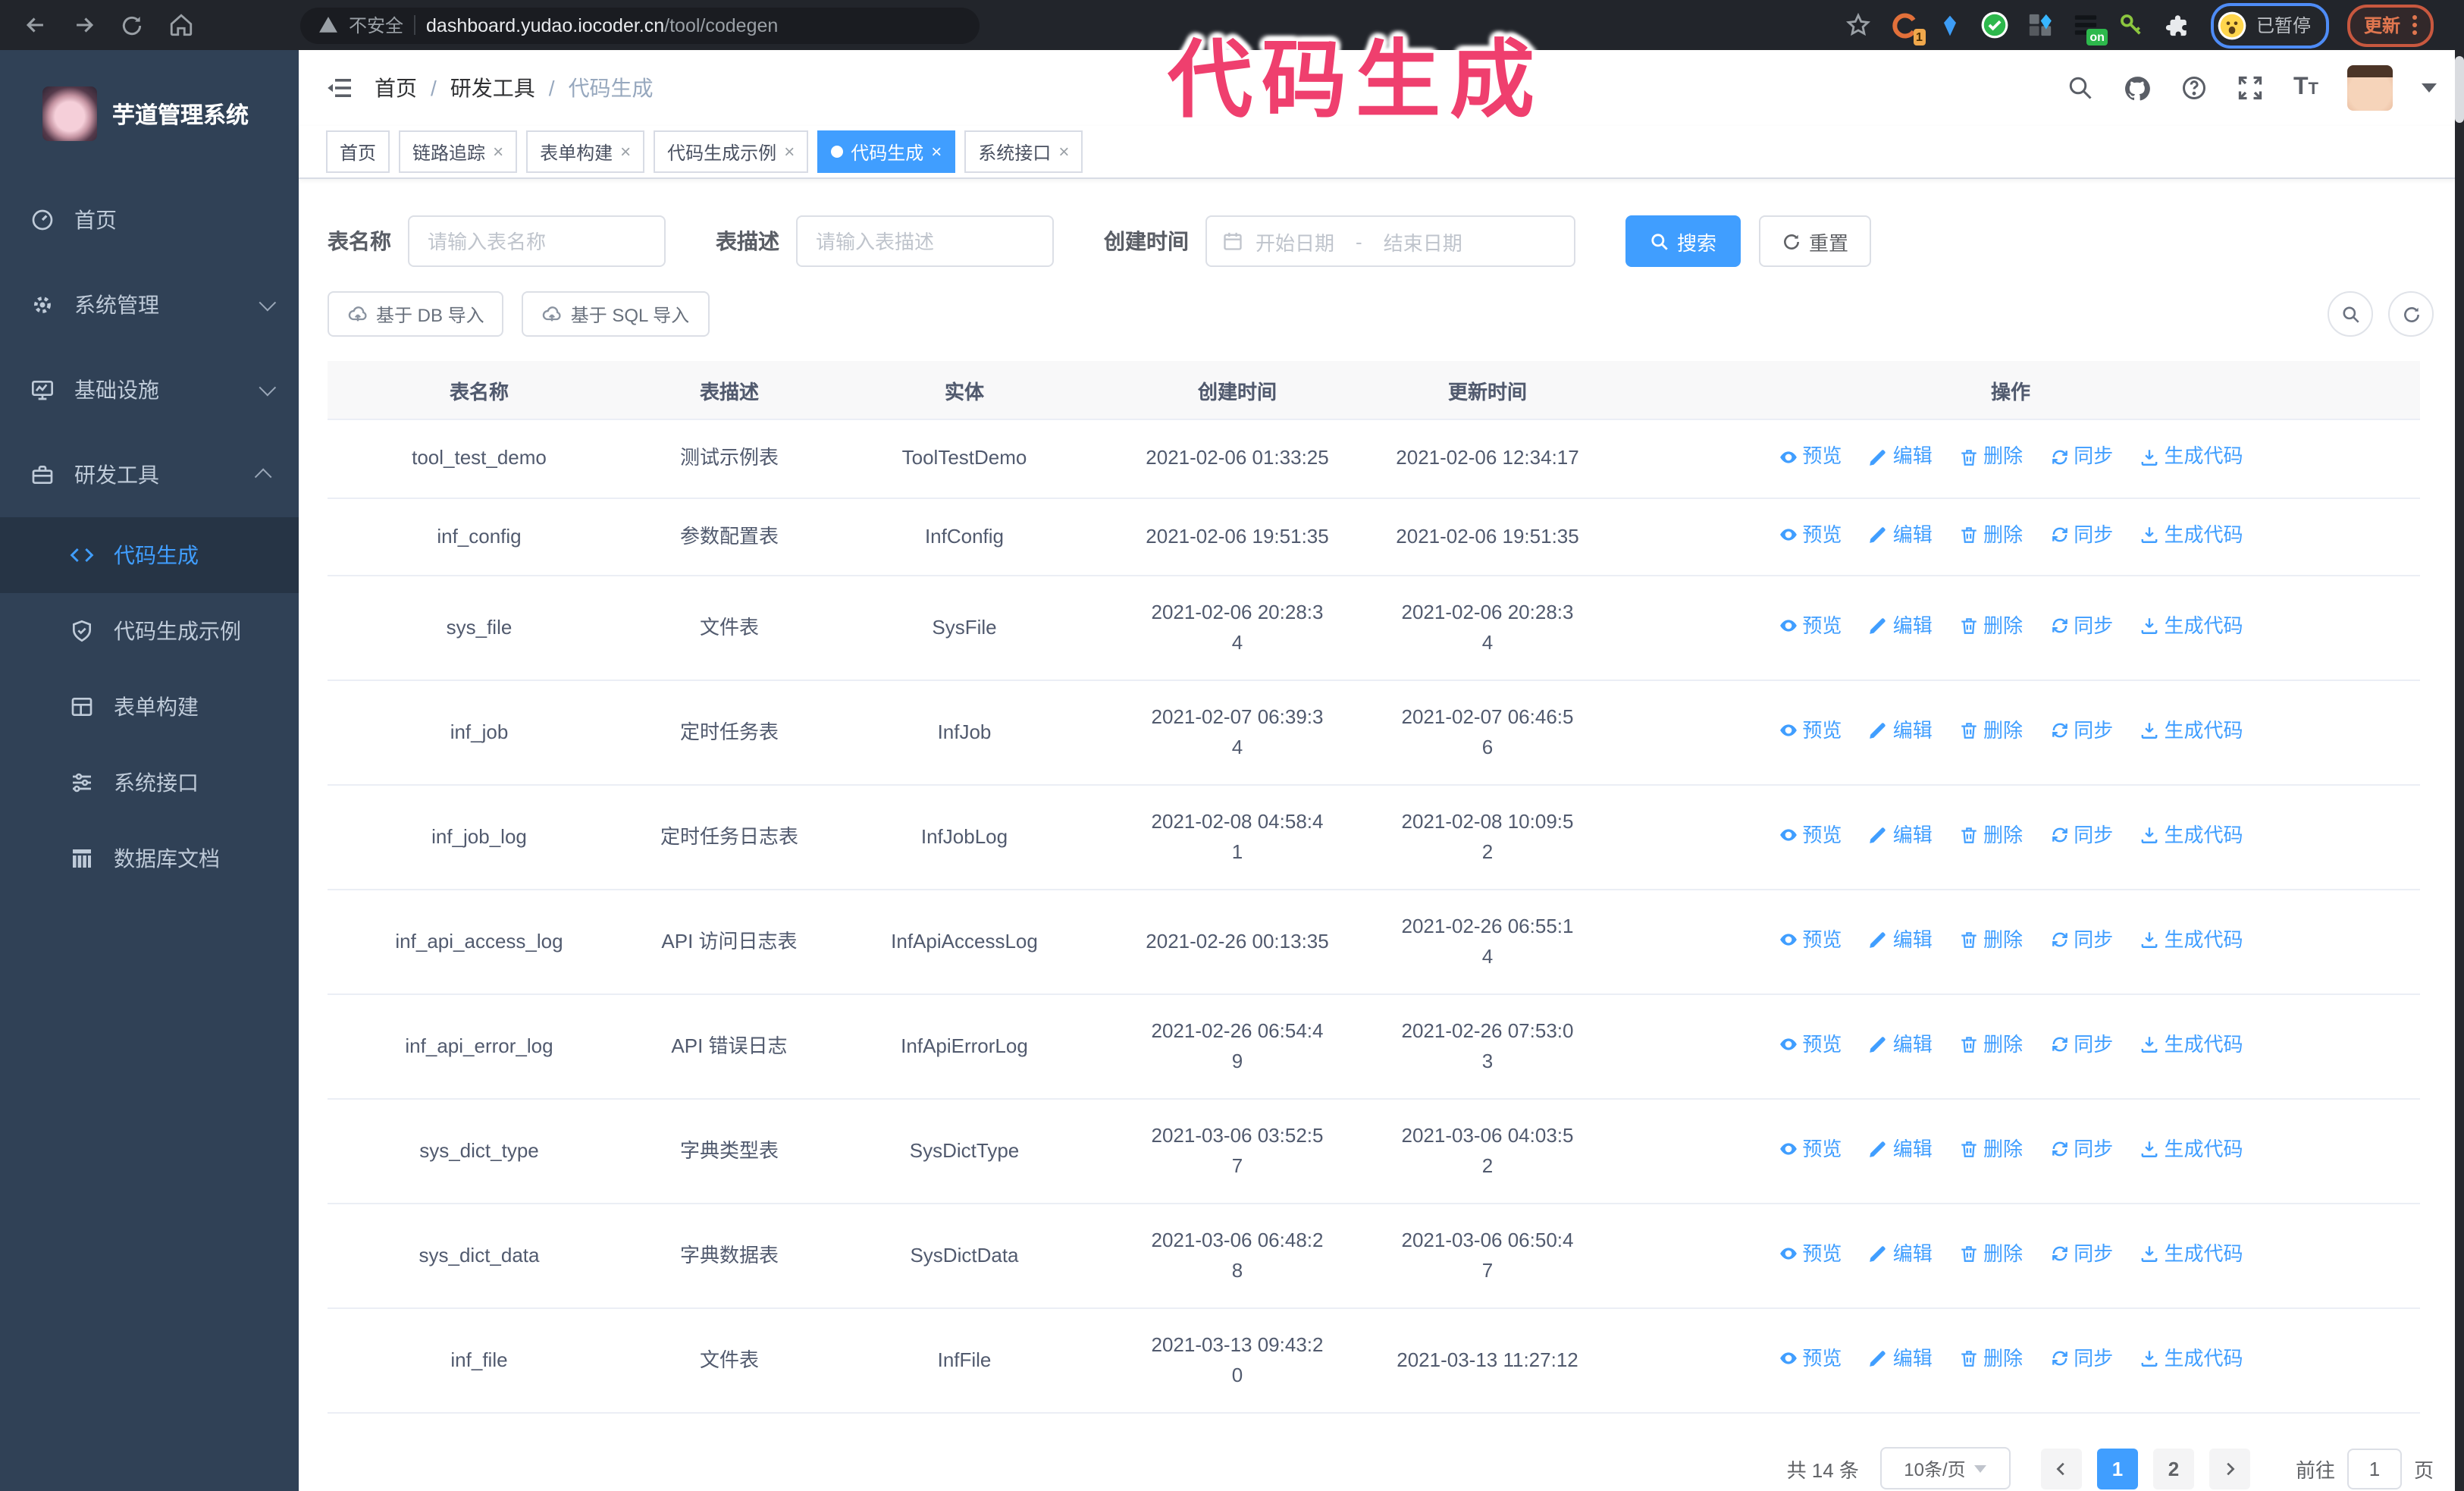 The image size is (2464, 1491). What do you see at coordinates (1945, 1468) in the screenshot?
I see `page-size-select: 10条/页` at bounding box center [1945, 1468].